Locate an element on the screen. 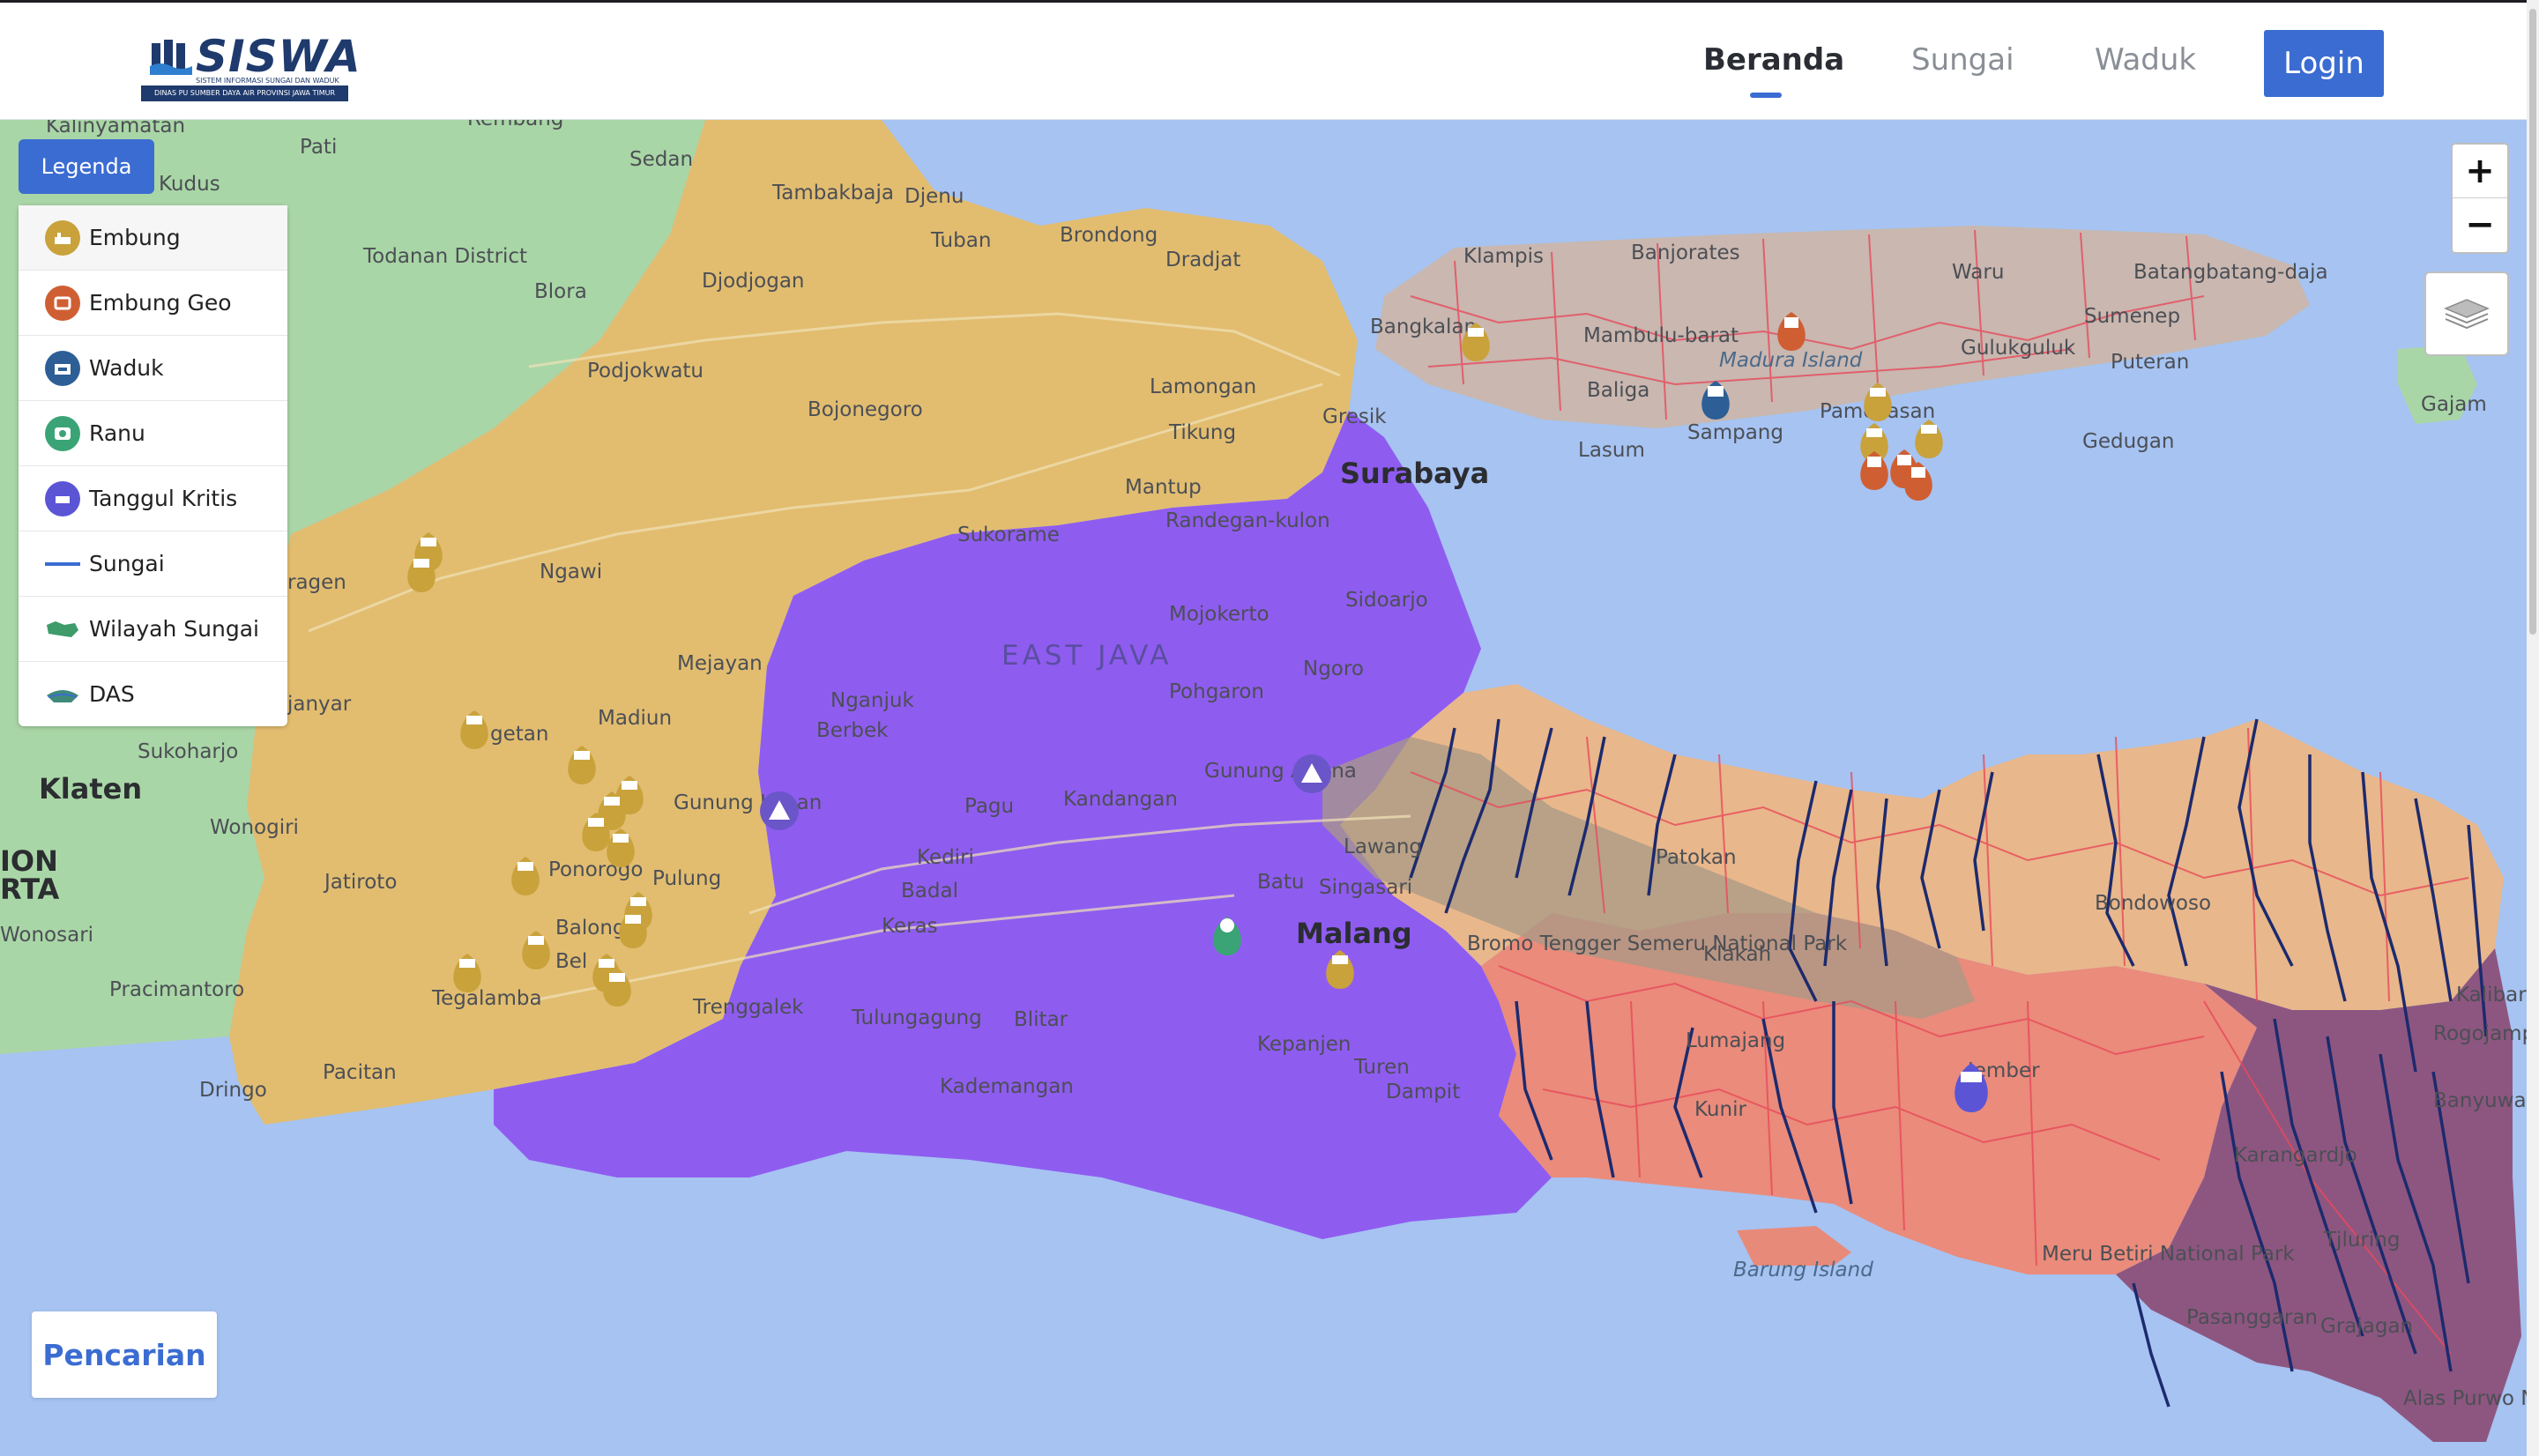  map-label: Klaten is located at coordinates (90, 789).